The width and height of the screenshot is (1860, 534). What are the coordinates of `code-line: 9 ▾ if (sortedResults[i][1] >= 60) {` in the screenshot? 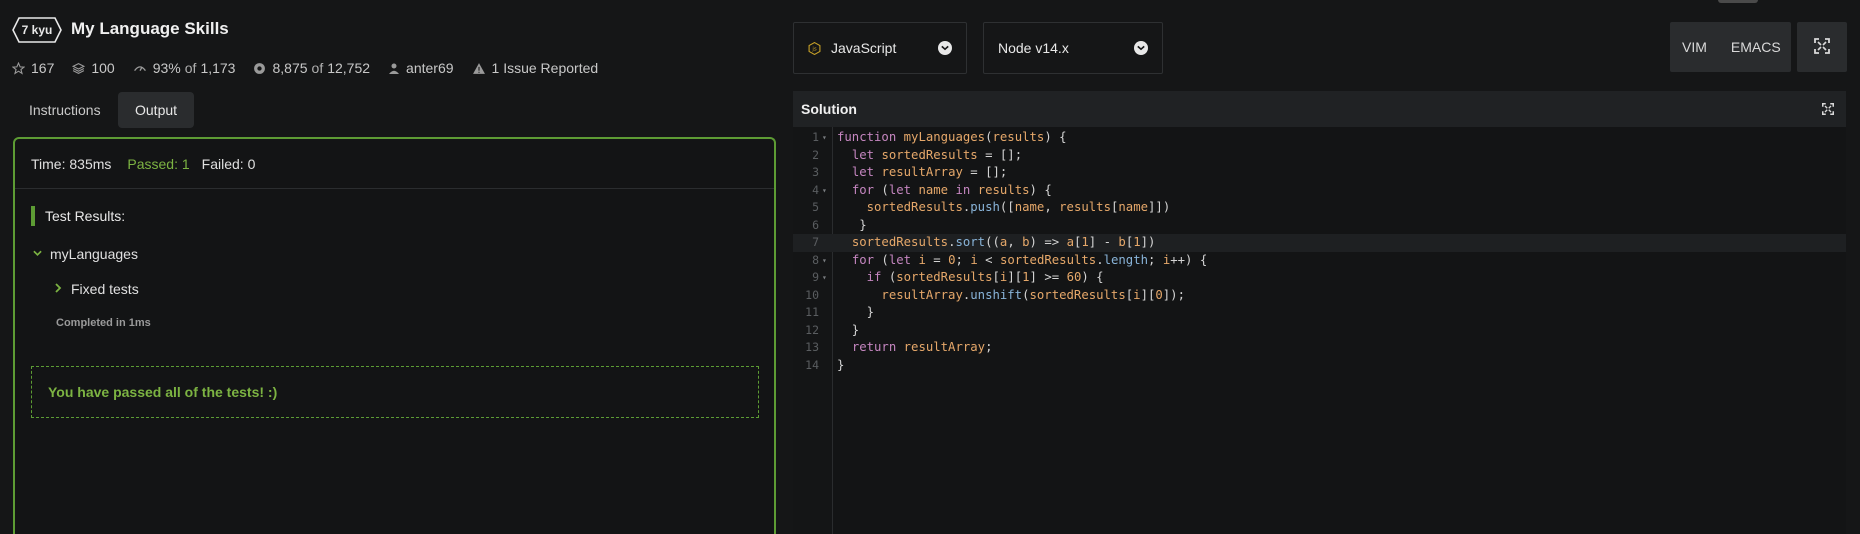 It's located at (1319, 278).